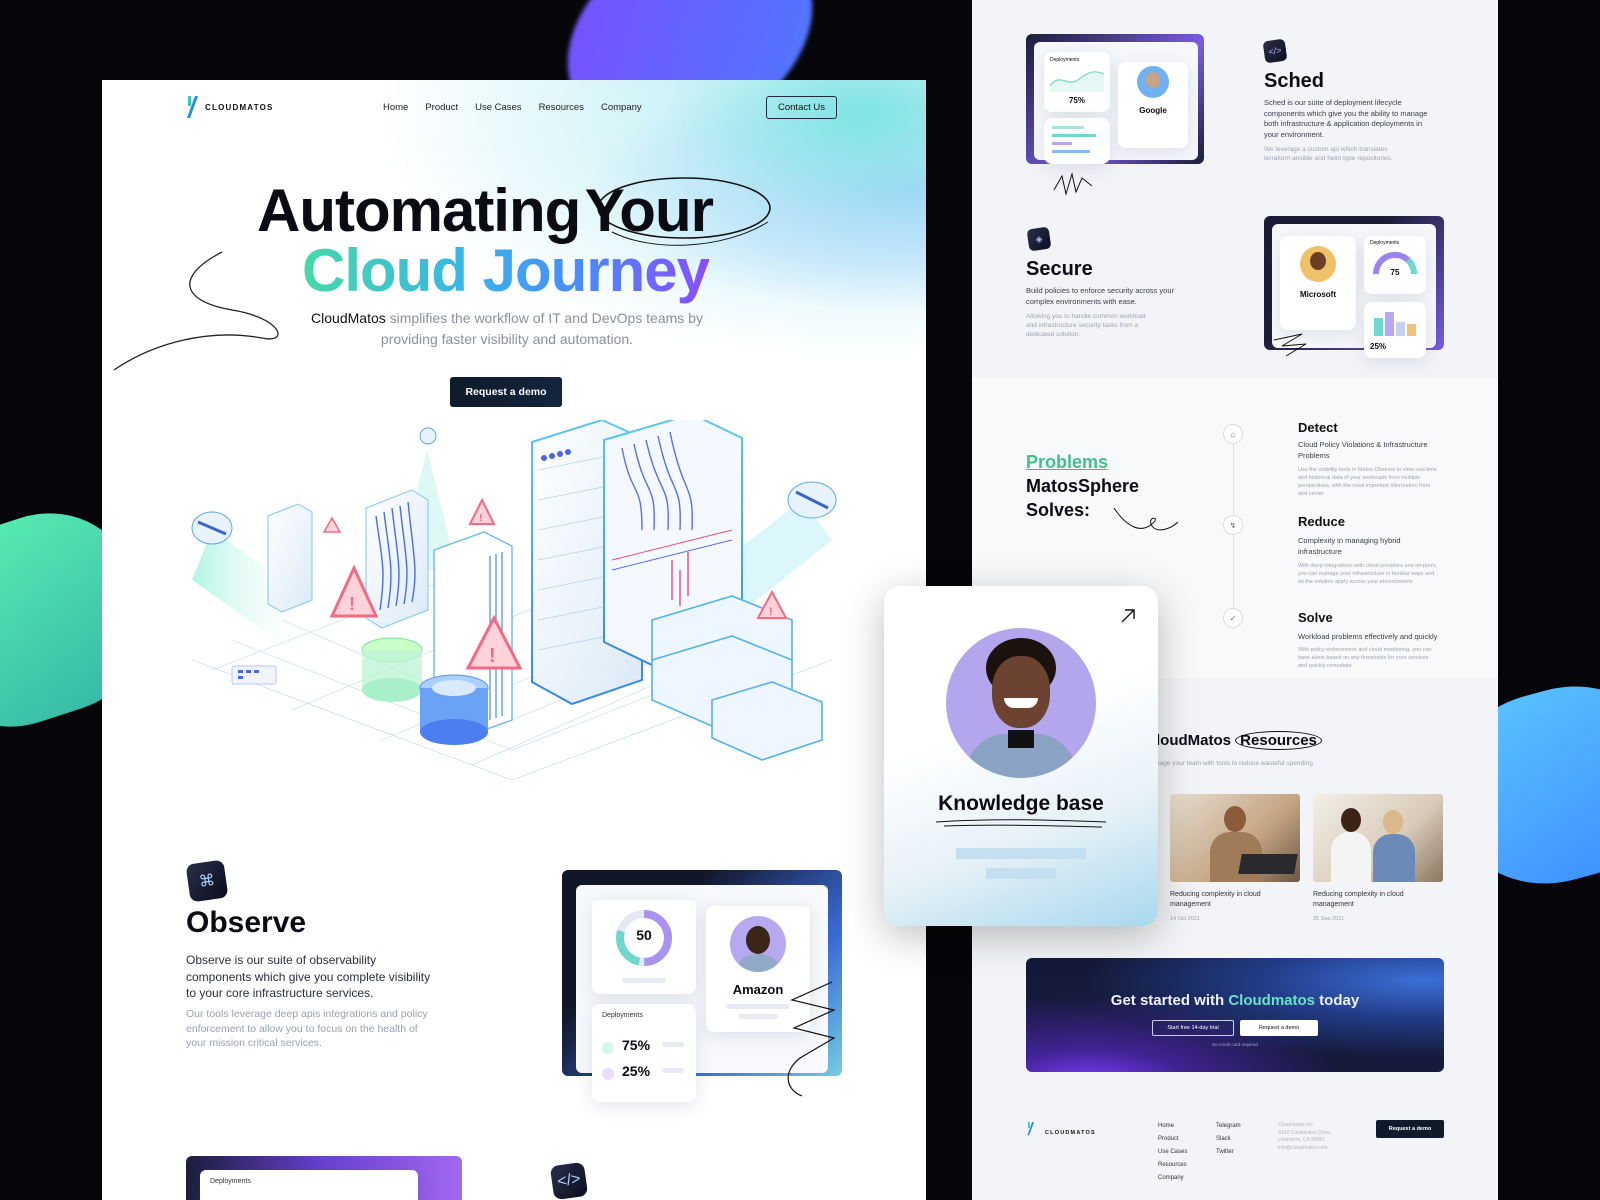 The image size is (1600, 1200). What do you see at coordinates (1230, 900) in the screenshot?
I see `resource-post-1-title: Reducing complexity in cloud management` at bounding box center [1230, 900].